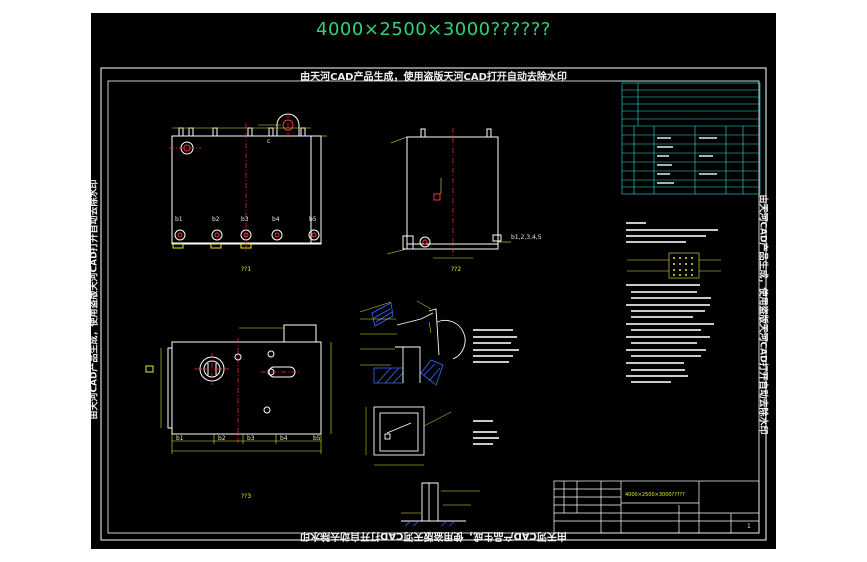  What do you see at coordinates (251, 438) in the screenshot?
I see `top-nozzle-label-b3: b3` at bounding box center [251, 438].